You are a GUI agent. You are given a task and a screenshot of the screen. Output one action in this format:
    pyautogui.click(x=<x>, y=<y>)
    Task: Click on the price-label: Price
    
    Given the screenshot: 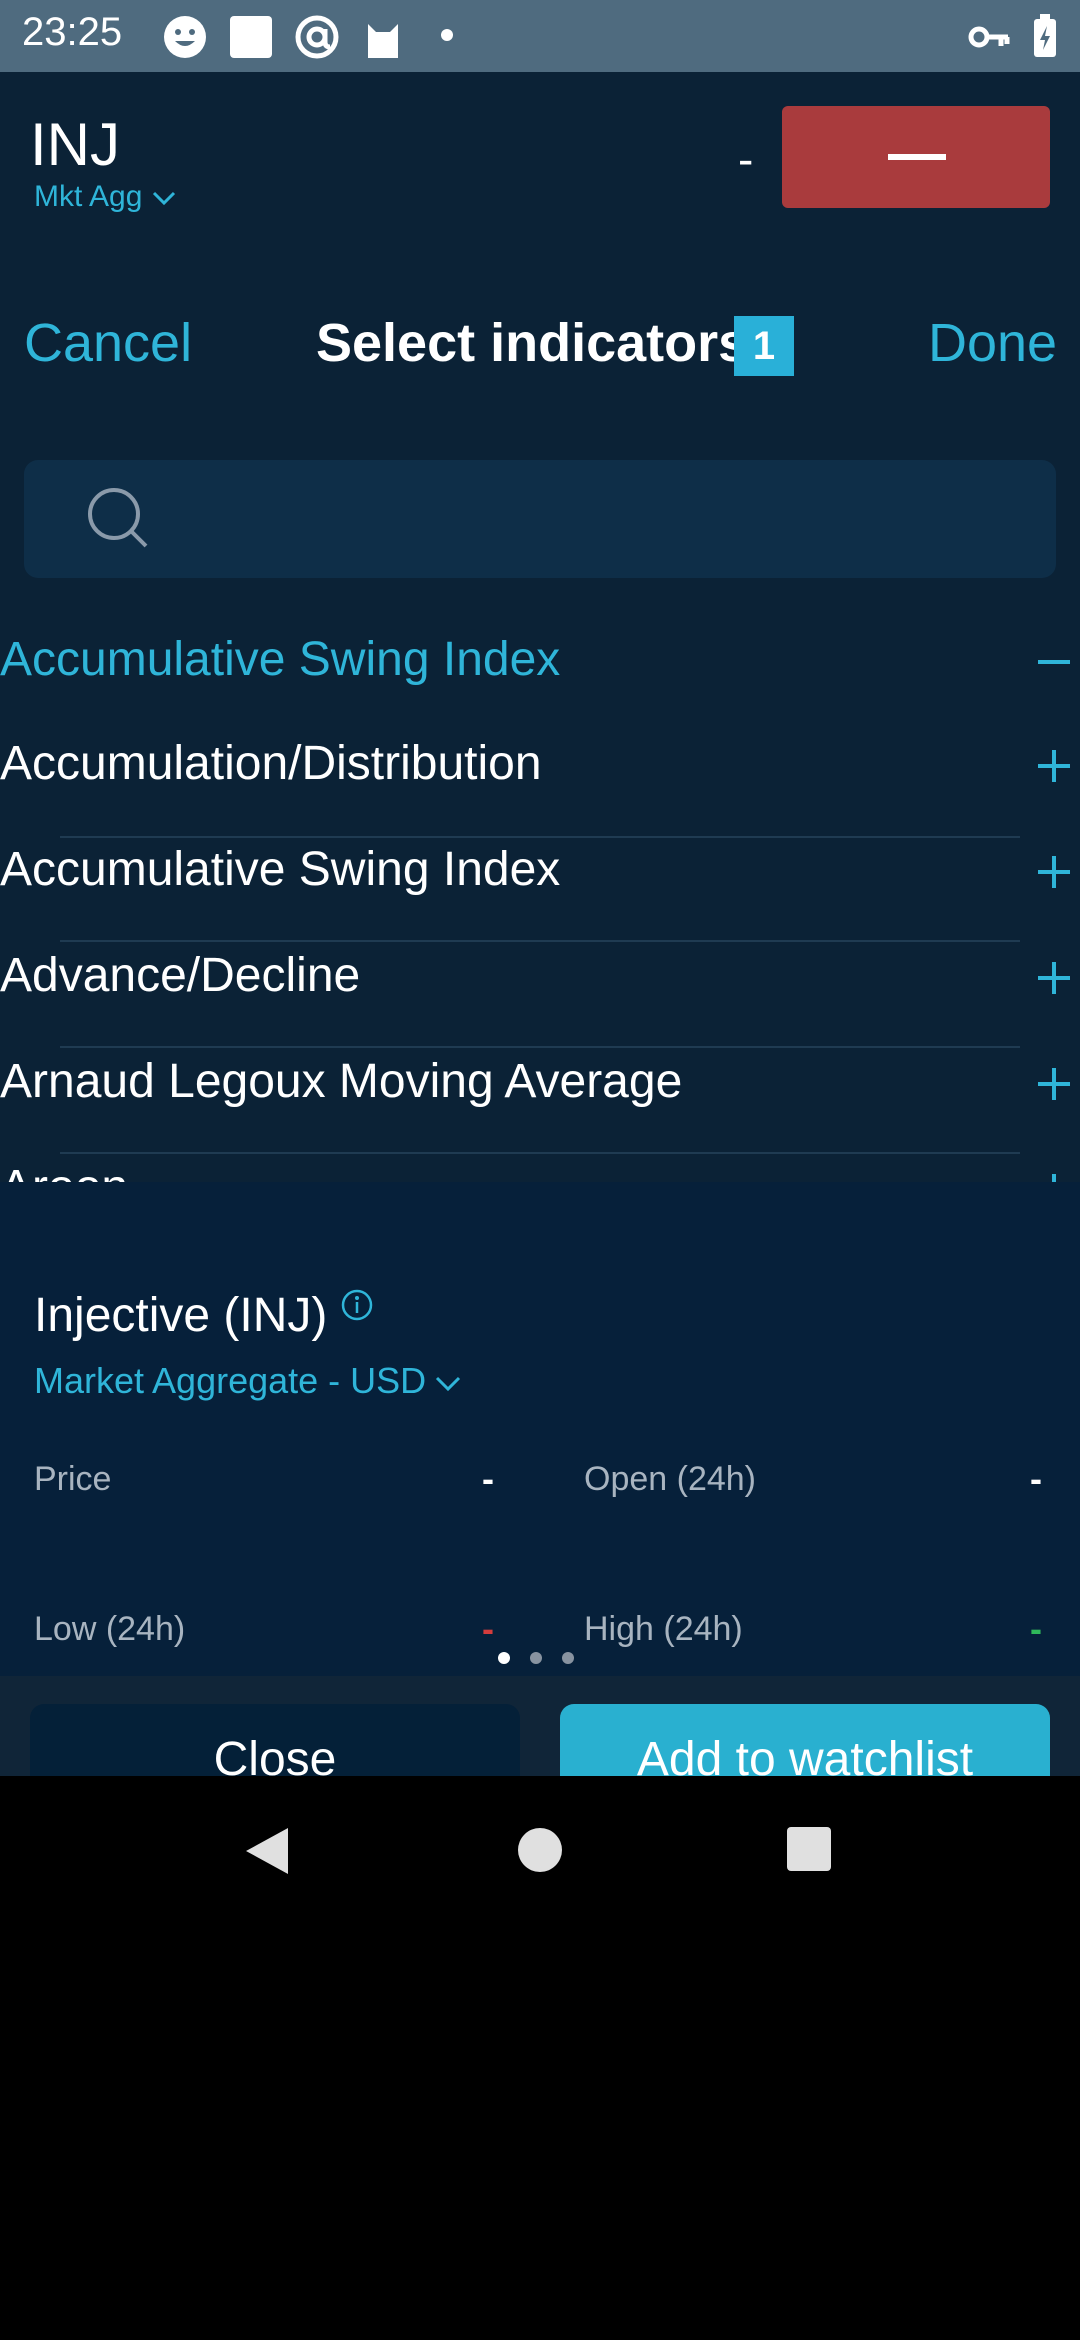 What is the action you would take?
    pyautogui.click(x=73, y=1479)
    